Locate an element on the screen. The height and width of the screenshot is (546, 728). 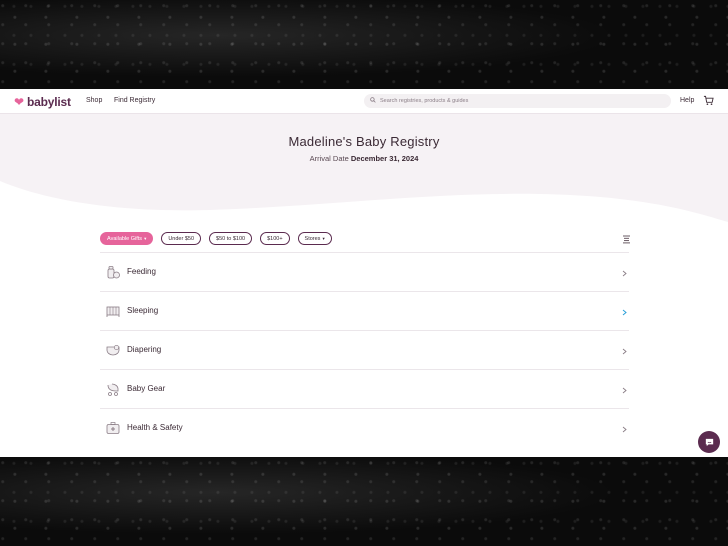
category-row-diapering: Diapering is located at coordinates (364, 349).